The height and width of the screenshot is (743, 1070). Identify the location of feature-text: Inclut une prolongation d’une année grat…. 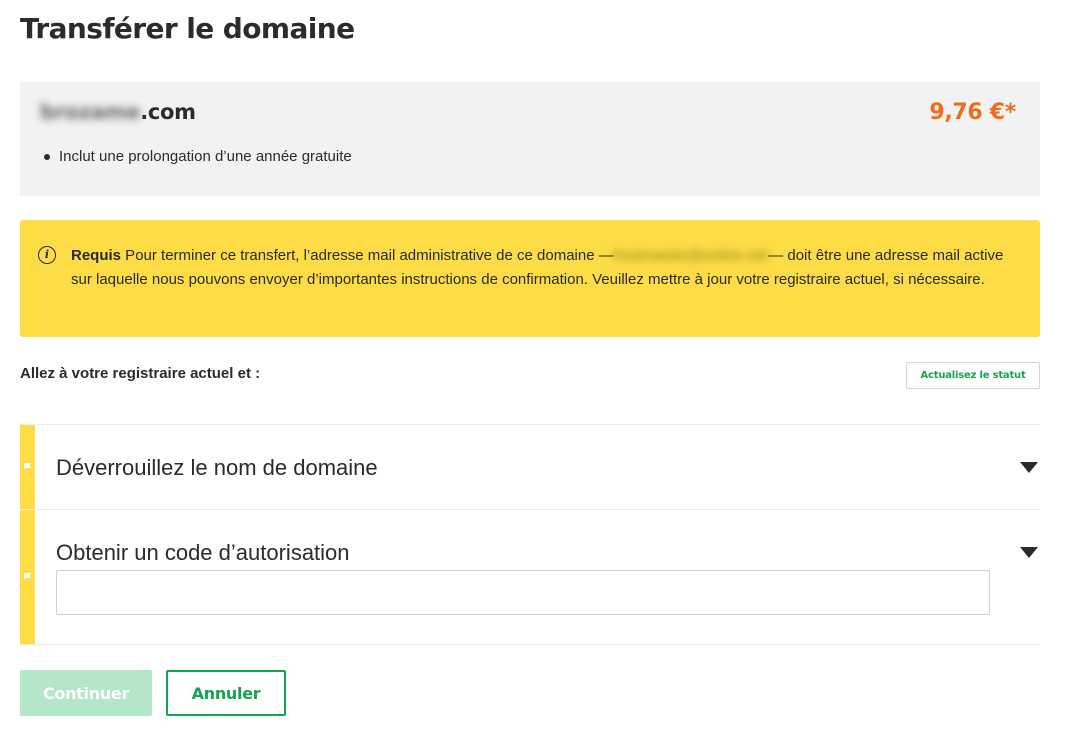
(205, 156).